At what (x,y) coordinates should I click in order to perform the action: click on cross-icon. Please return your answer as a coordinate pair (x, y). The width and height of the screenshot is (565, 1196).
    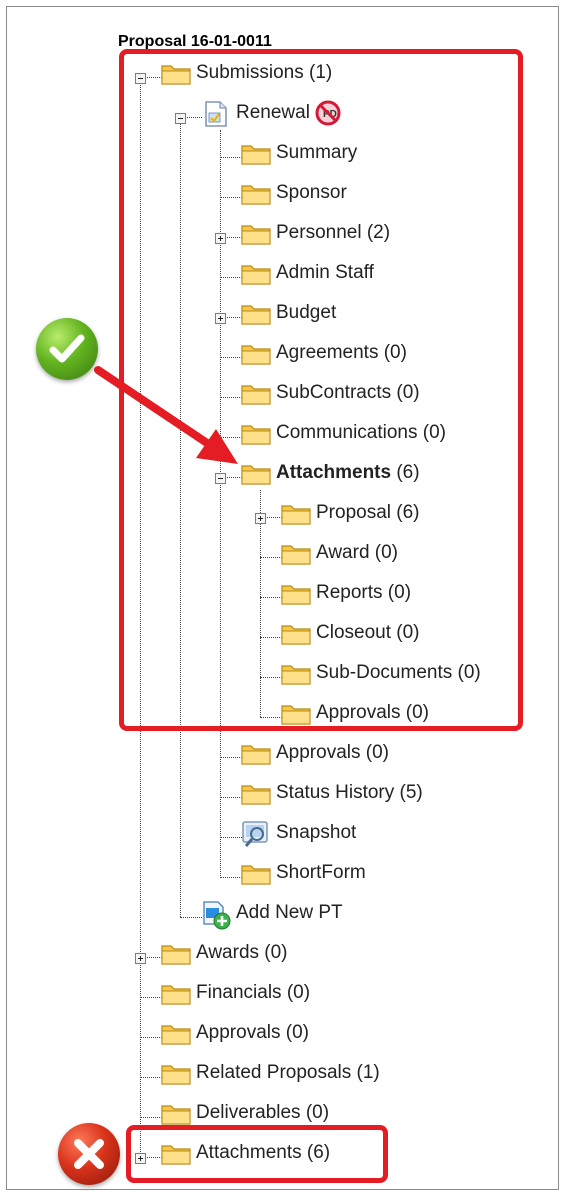
    Looking at the image, I should click on (89, 1154).